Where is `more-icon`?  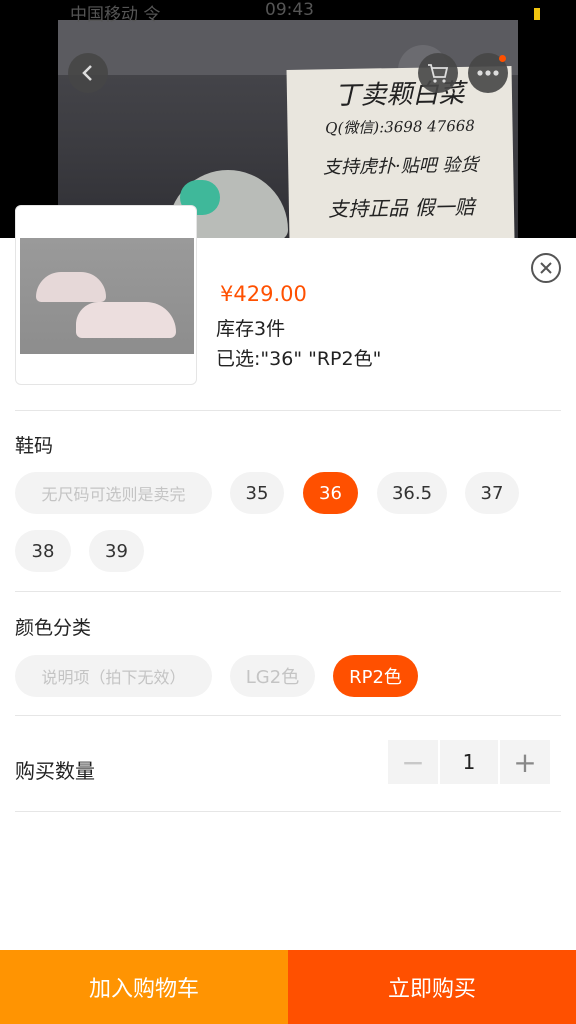 more-icon is located at coordinates (488, 73).